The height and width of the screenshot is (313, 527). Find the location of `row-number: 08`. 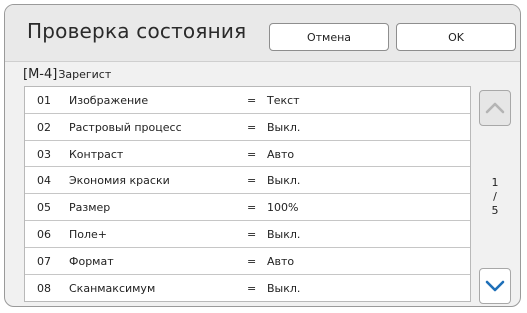

row-number: 08 is located at coordinates (44, 288).